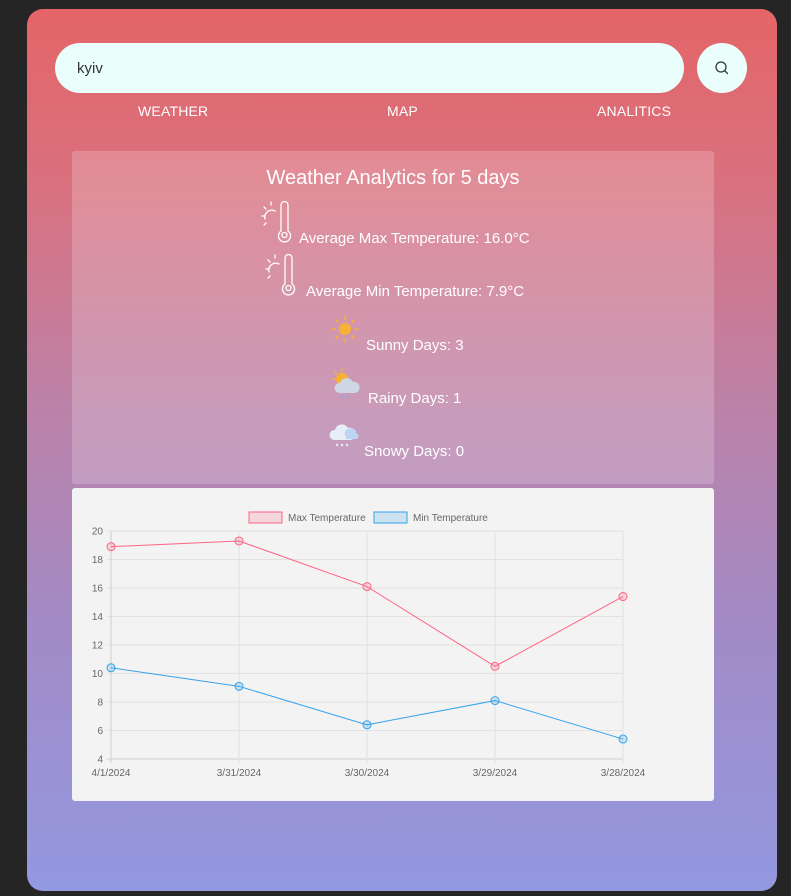 The image size is (791, 896). Describe the element at coordinates (173, 111) in the screenshot. I see `nav-weather: WEATHER` at that location.